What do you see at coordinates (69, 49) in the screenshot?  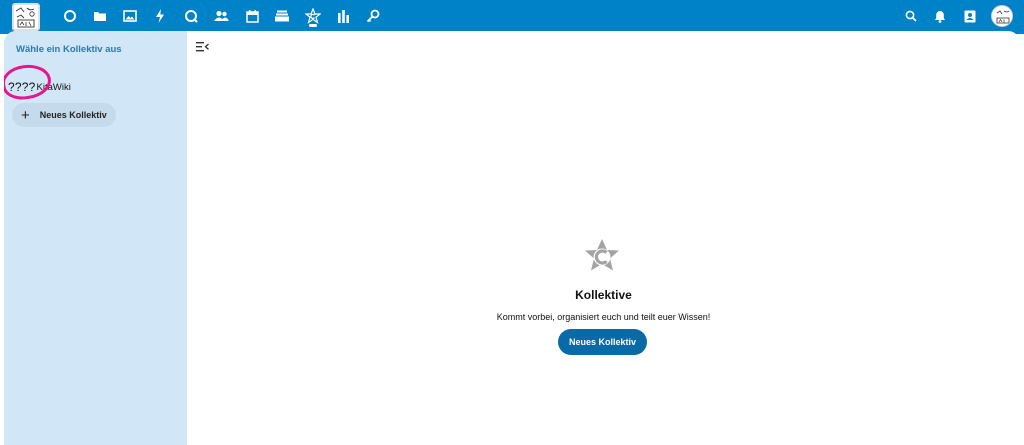 I see `sidebar-title: Wähle ein Kollektiv aus` at bounding box center [69, 49].